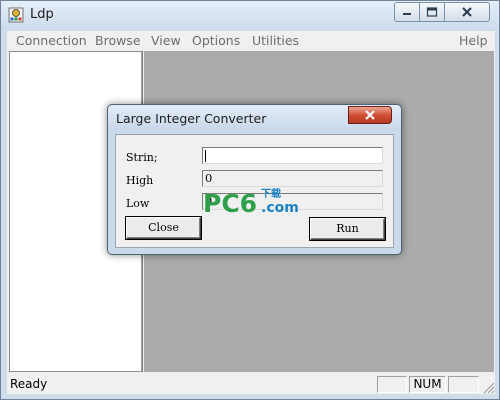 The width and height of the screenshot is (500, 400). What do you see at coordinates (191, 118) in the screenshot?
I see `dialog-title: Large Integer Converter` at bounding box center [191, 118].